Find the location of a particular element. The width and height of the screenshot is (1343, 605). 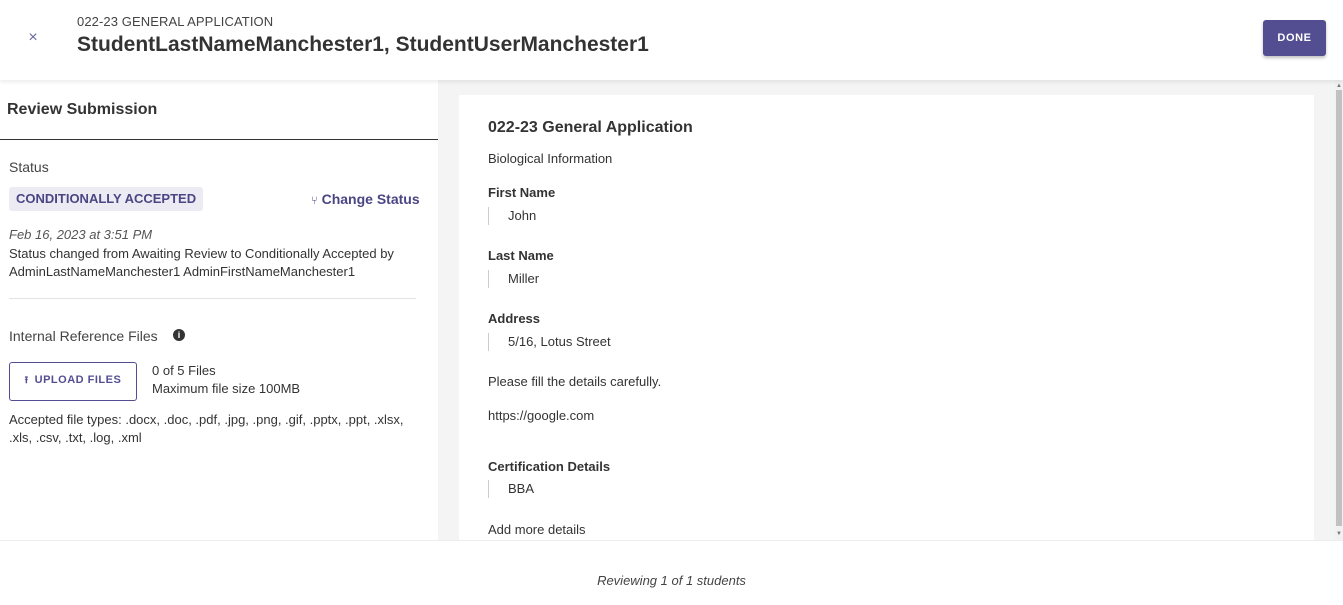

field-label-last-name: Last Name is located at coordinates (521, 255).